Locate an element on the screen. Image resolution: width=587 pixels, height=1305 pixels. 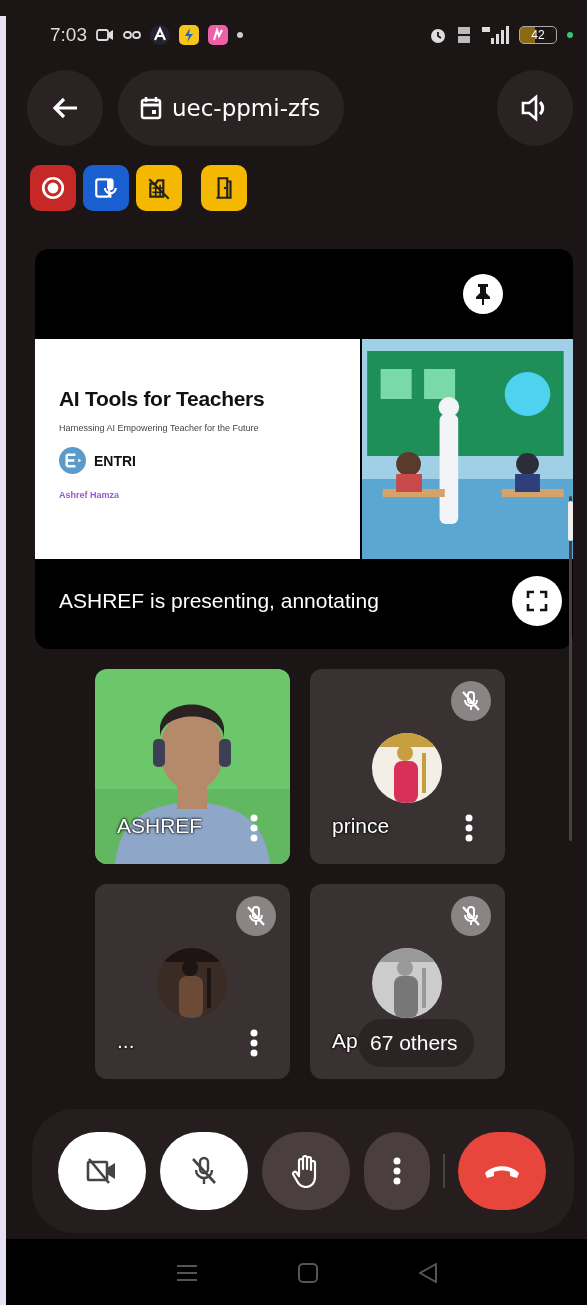
participant-tile: Ap 67 others is located at coordinates (407, 981).